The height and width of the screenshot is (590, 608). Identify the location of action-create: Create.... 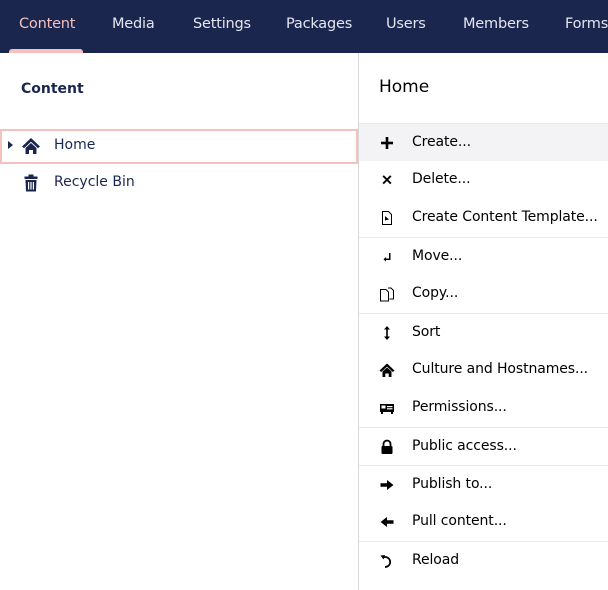
(483, 142).